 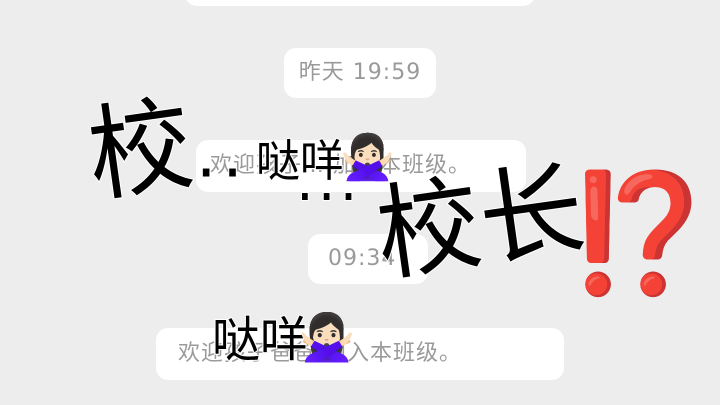 What do you see at coordinates (480, 222) in the screenshot?
I see `overlay-caption-principal: 校长` at bounding box center [480, 222].